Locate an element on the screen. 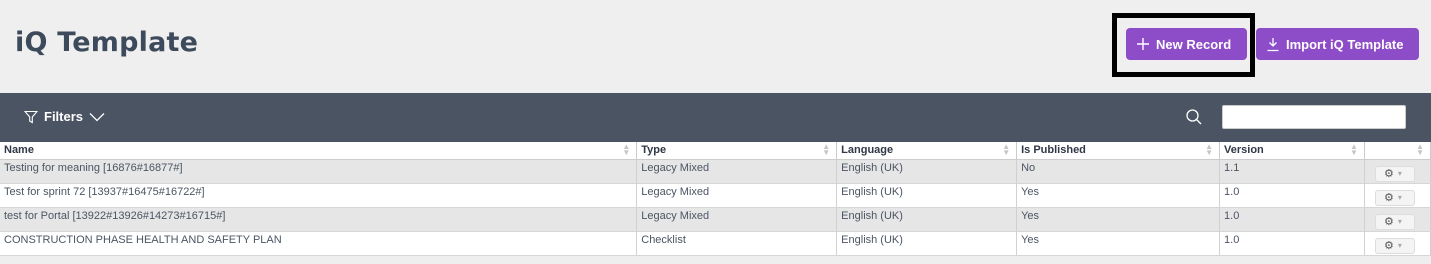 This screenshot has width=1431, height=264. search-icon is located at coordinates (1194, 117).